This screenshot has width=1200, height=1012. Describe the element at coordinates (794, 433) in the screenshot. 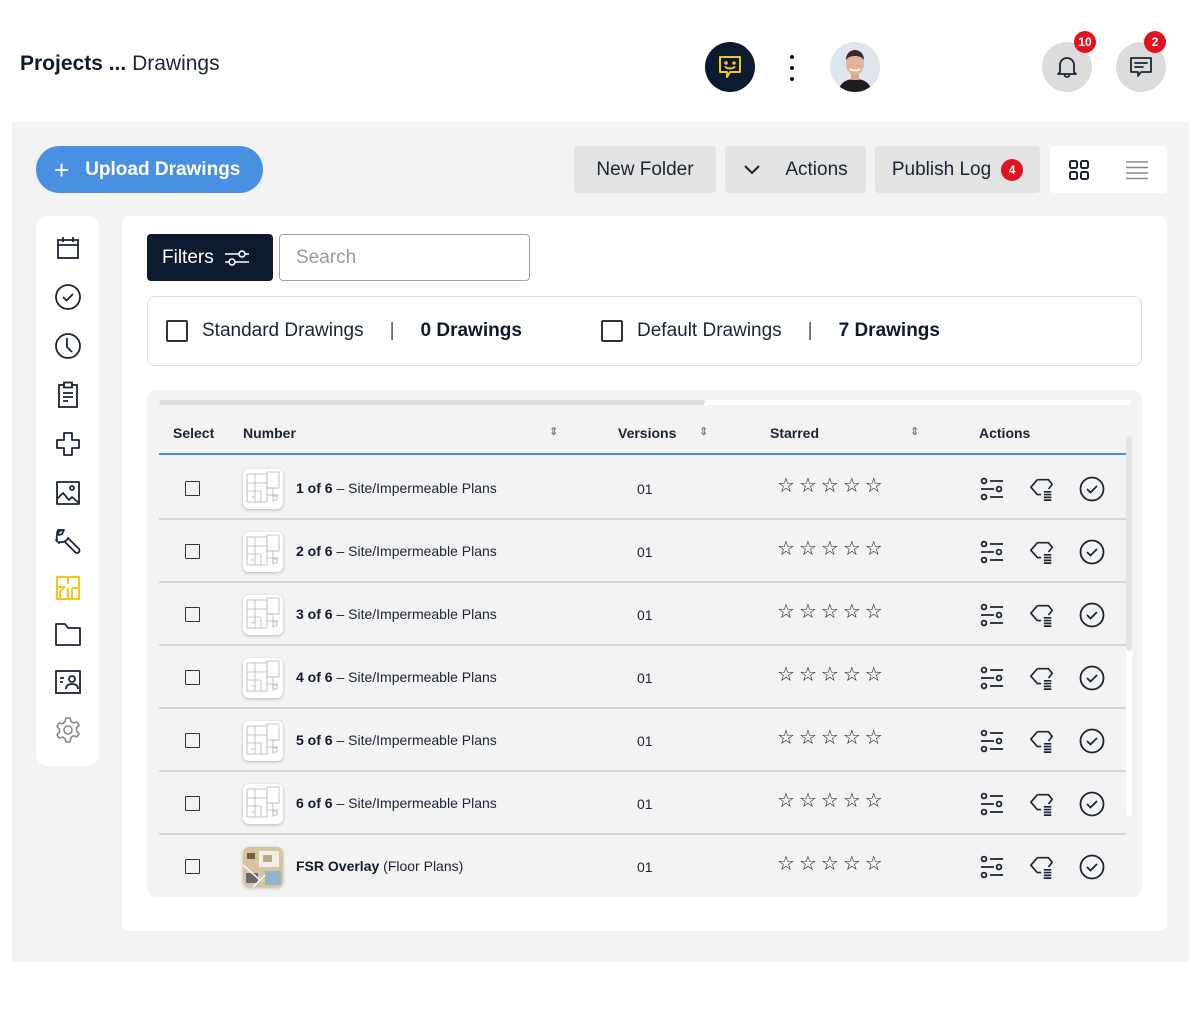

I see `column-starred: Starred` at that location.